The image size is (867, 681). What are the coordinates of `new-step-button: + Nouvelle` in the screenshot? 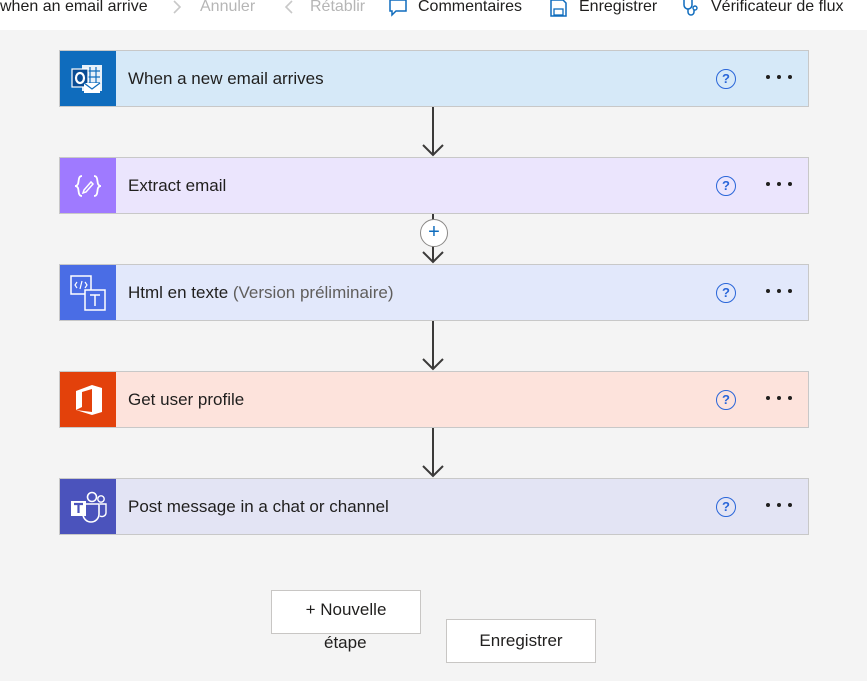 It's located at (346, 612).